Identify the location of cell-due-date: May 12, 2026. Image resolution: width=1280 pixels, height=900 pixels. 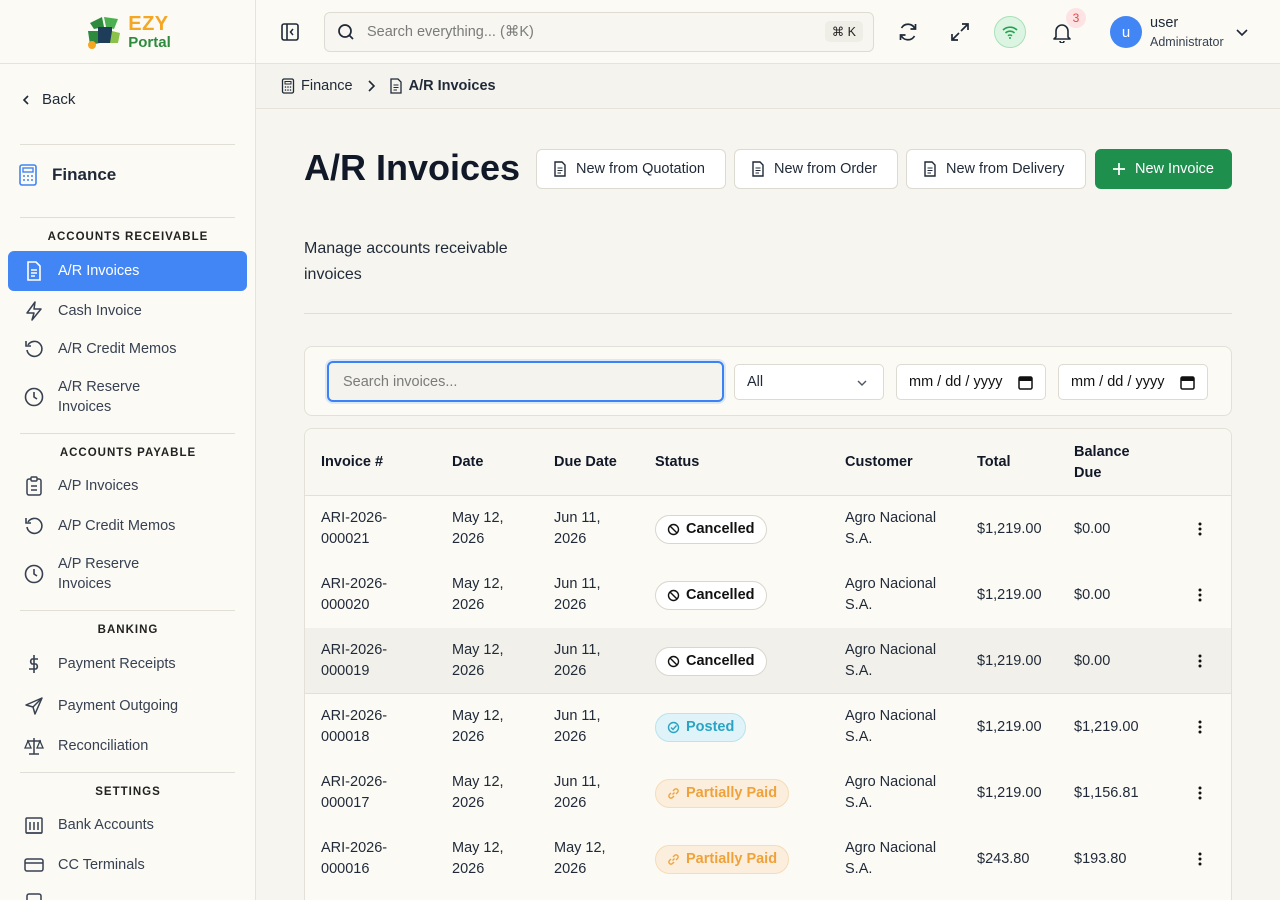
(580, 858).